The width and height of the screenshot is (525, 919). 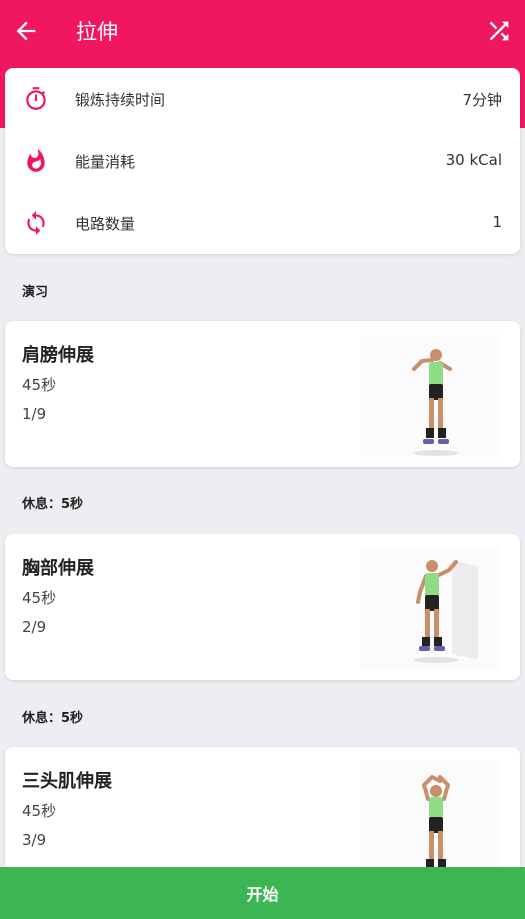 What do you see at coordinates (34, 627) in the screenshot?
I see `exercise-index: 2/9` at bounding box center [34, 627].